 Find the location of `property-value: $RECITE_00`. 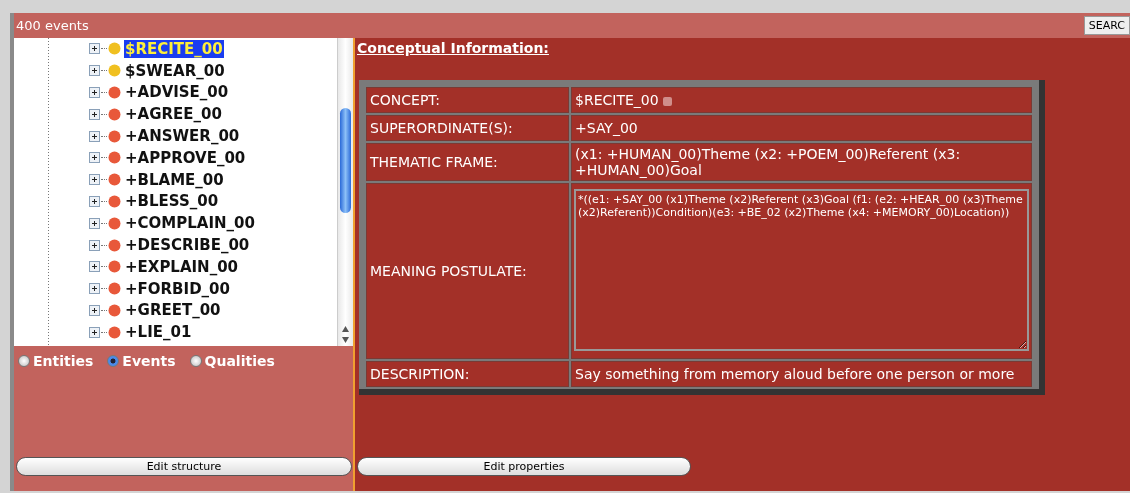

property-value: $RECITE_00 is located at coordinates (617, 100).